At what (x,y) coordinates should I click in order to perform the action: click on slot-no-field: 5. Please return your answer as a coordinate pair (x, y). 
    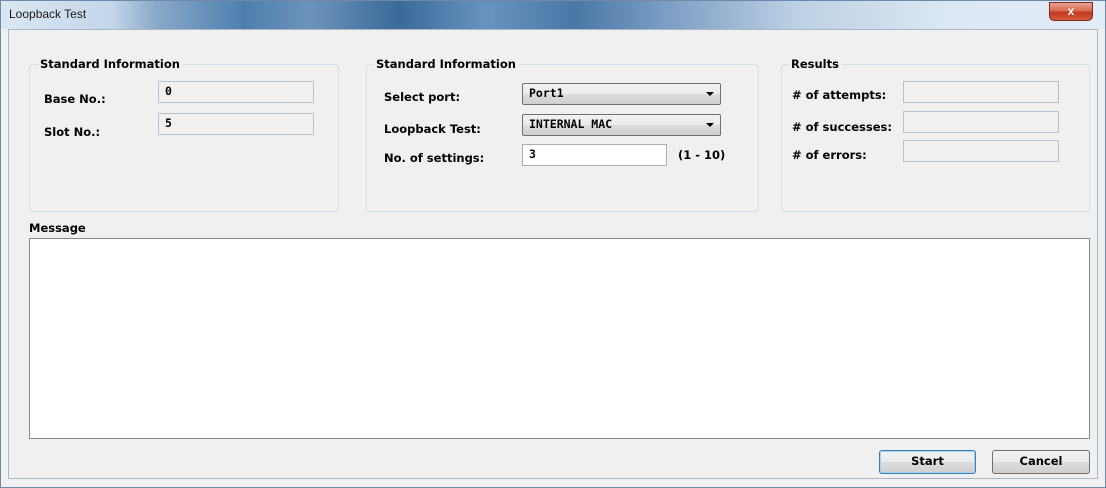
    Looking at the image, I should click on (236, 124).